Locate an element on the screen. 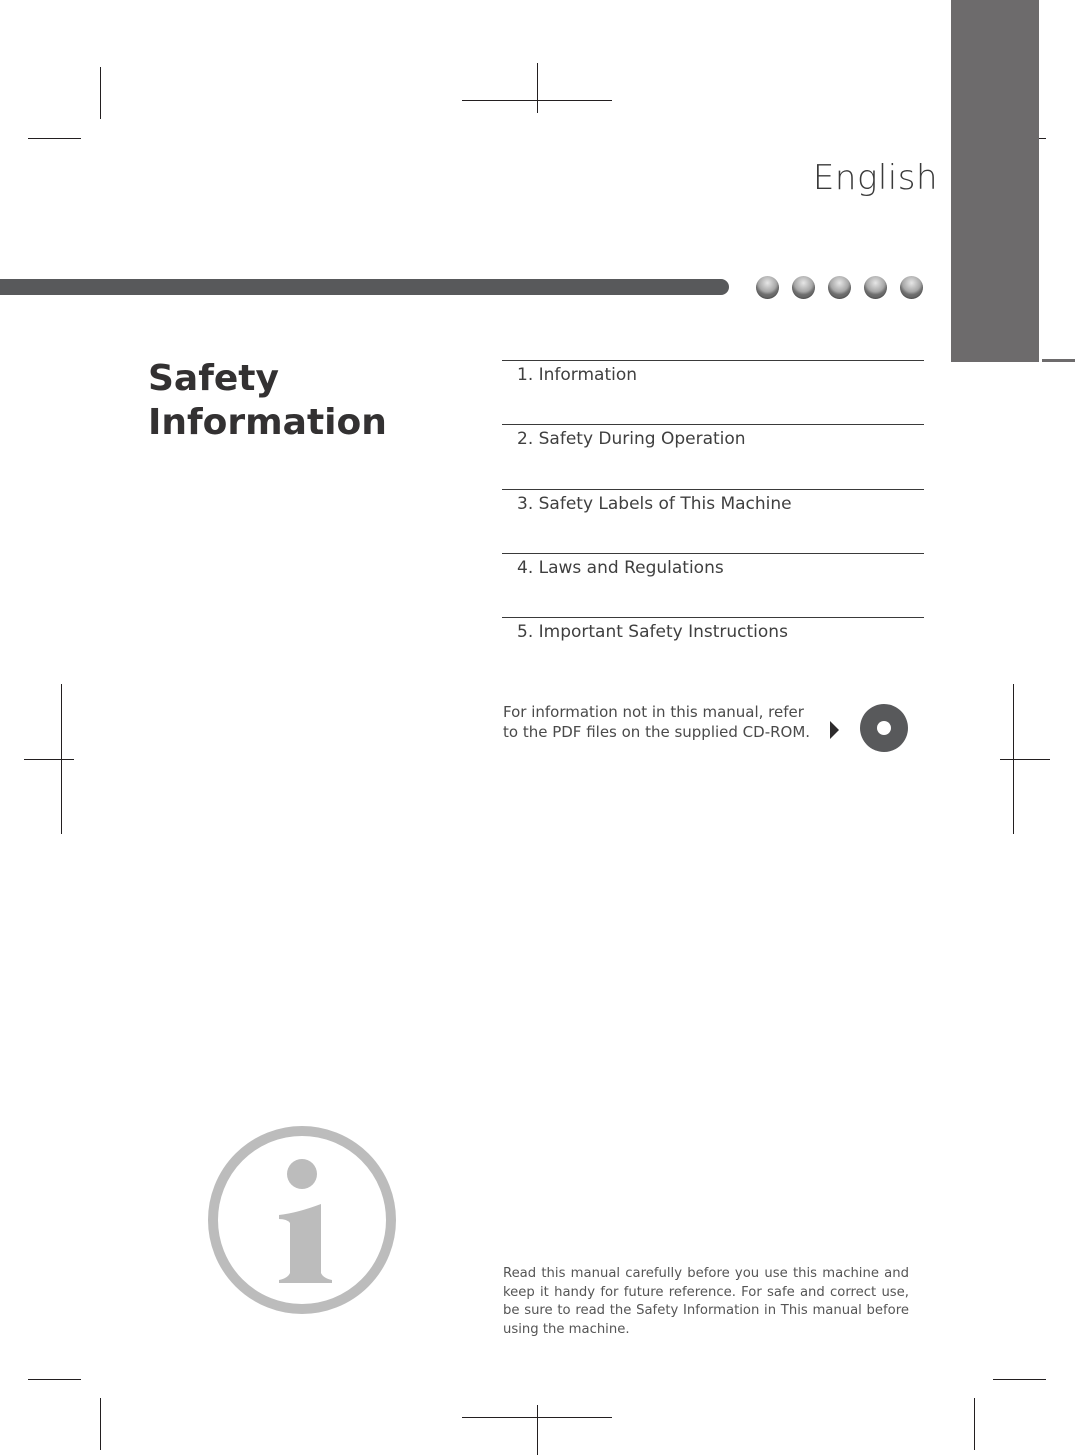 The width and height of the screenshot is (1075, 1455). cd-rom-hole is located at coordinates (884, 728).